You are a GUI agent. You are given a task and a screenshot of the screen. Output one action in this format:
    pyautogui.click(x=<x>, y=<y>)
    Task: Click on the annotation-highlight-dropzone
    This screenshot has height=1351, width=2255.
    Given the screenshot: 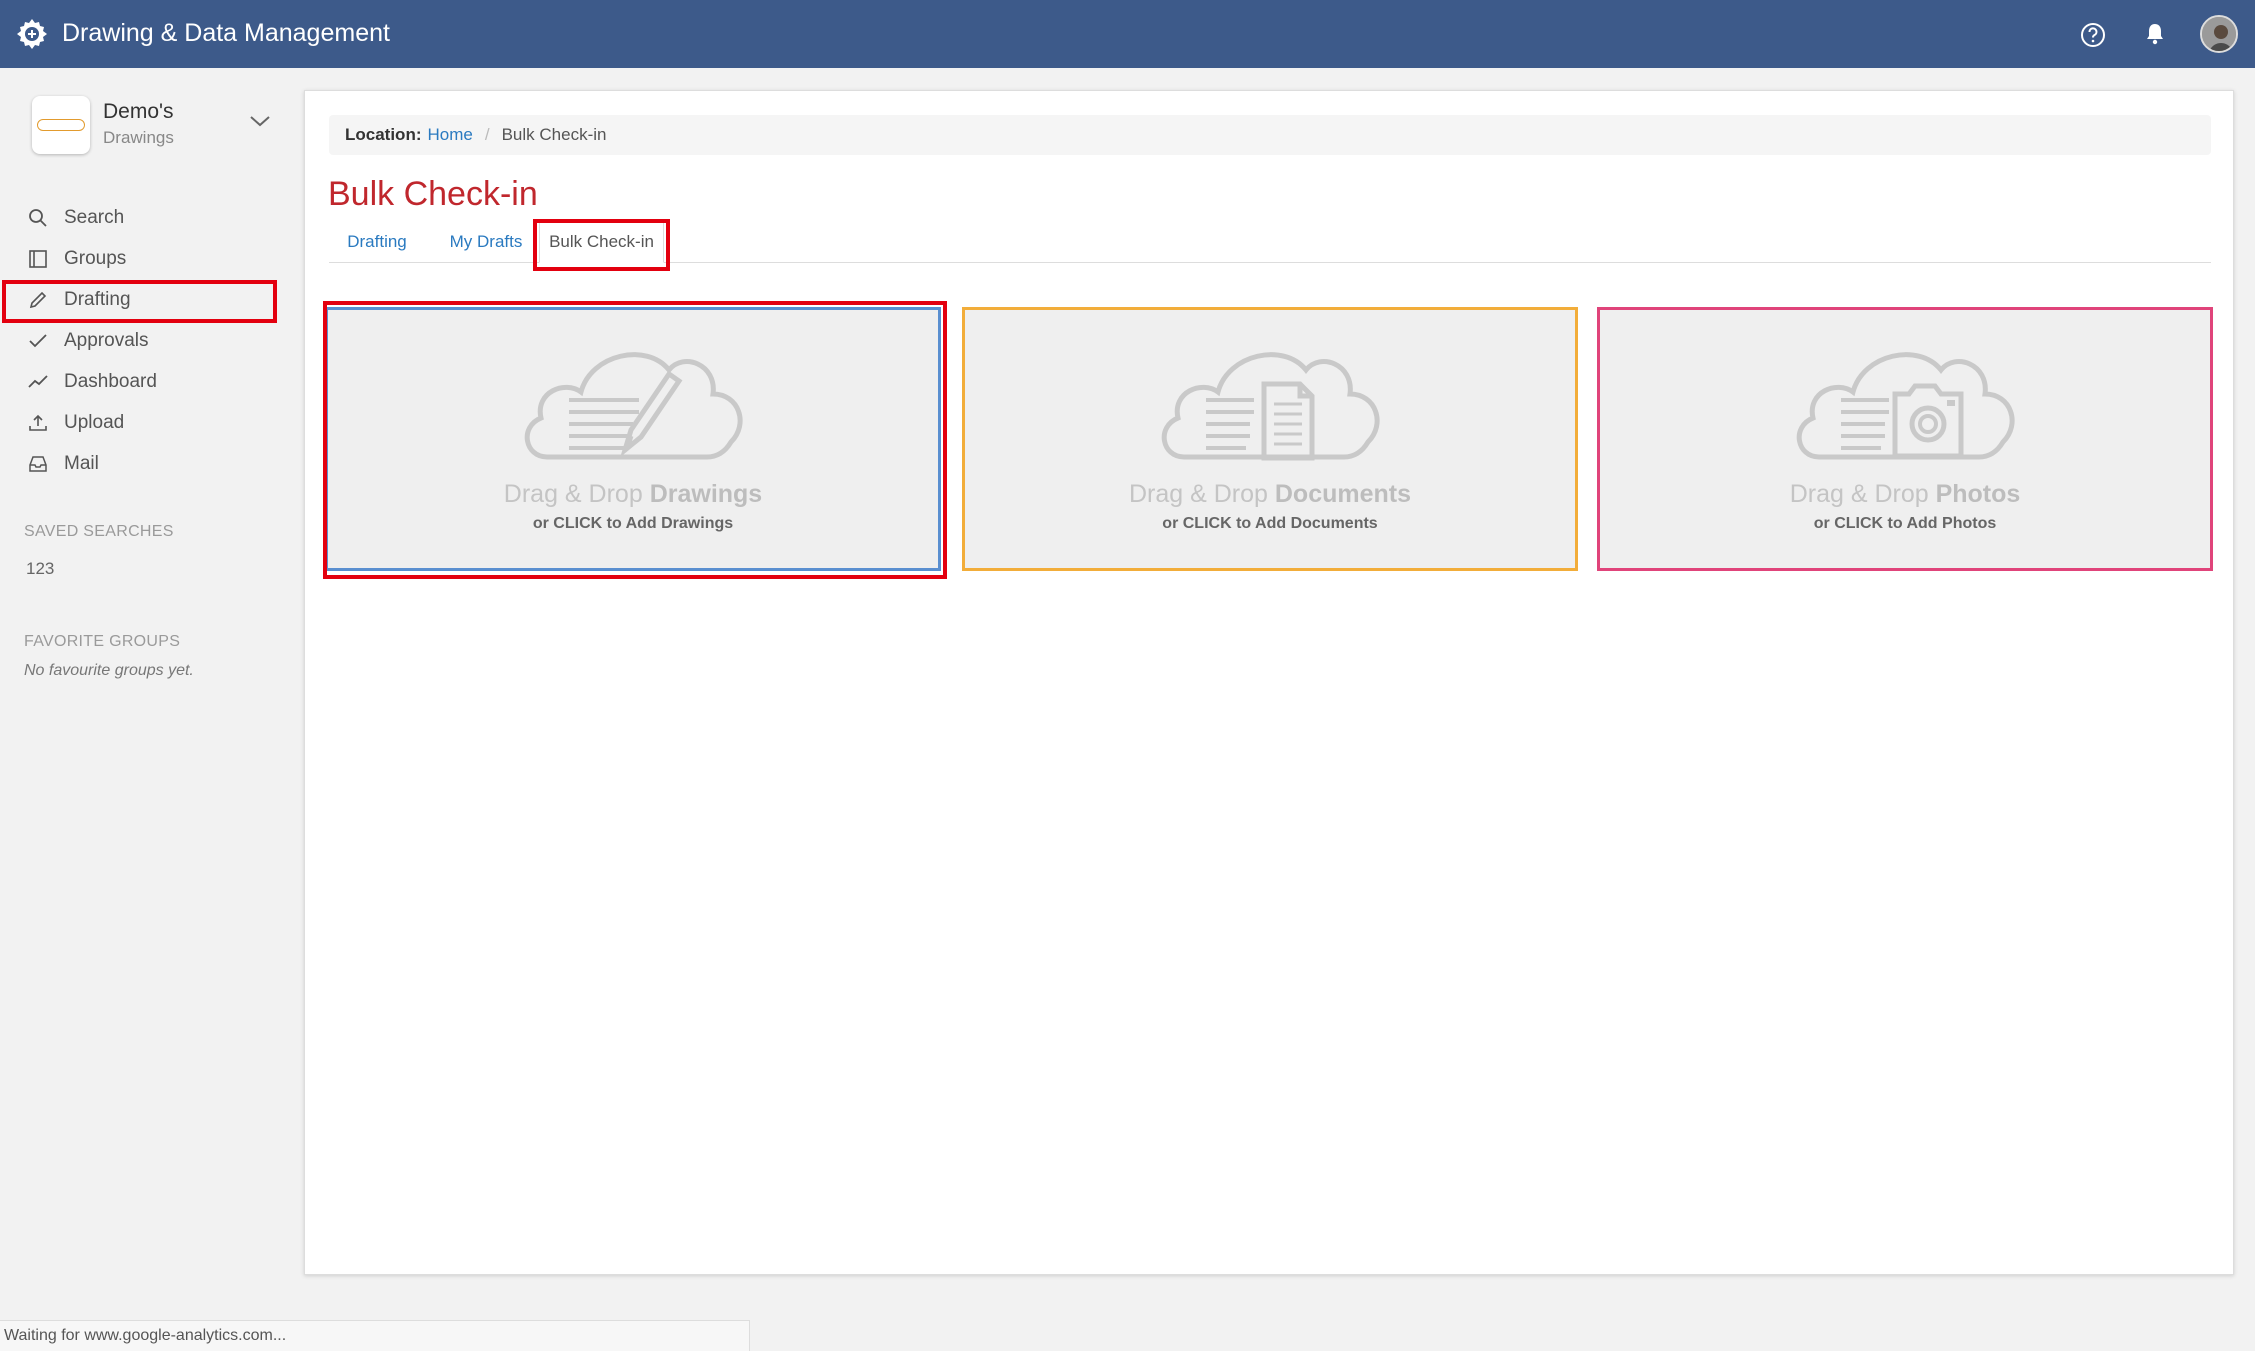 What is the action you would take?
    pyautogui.click(x=635, y=440)
    